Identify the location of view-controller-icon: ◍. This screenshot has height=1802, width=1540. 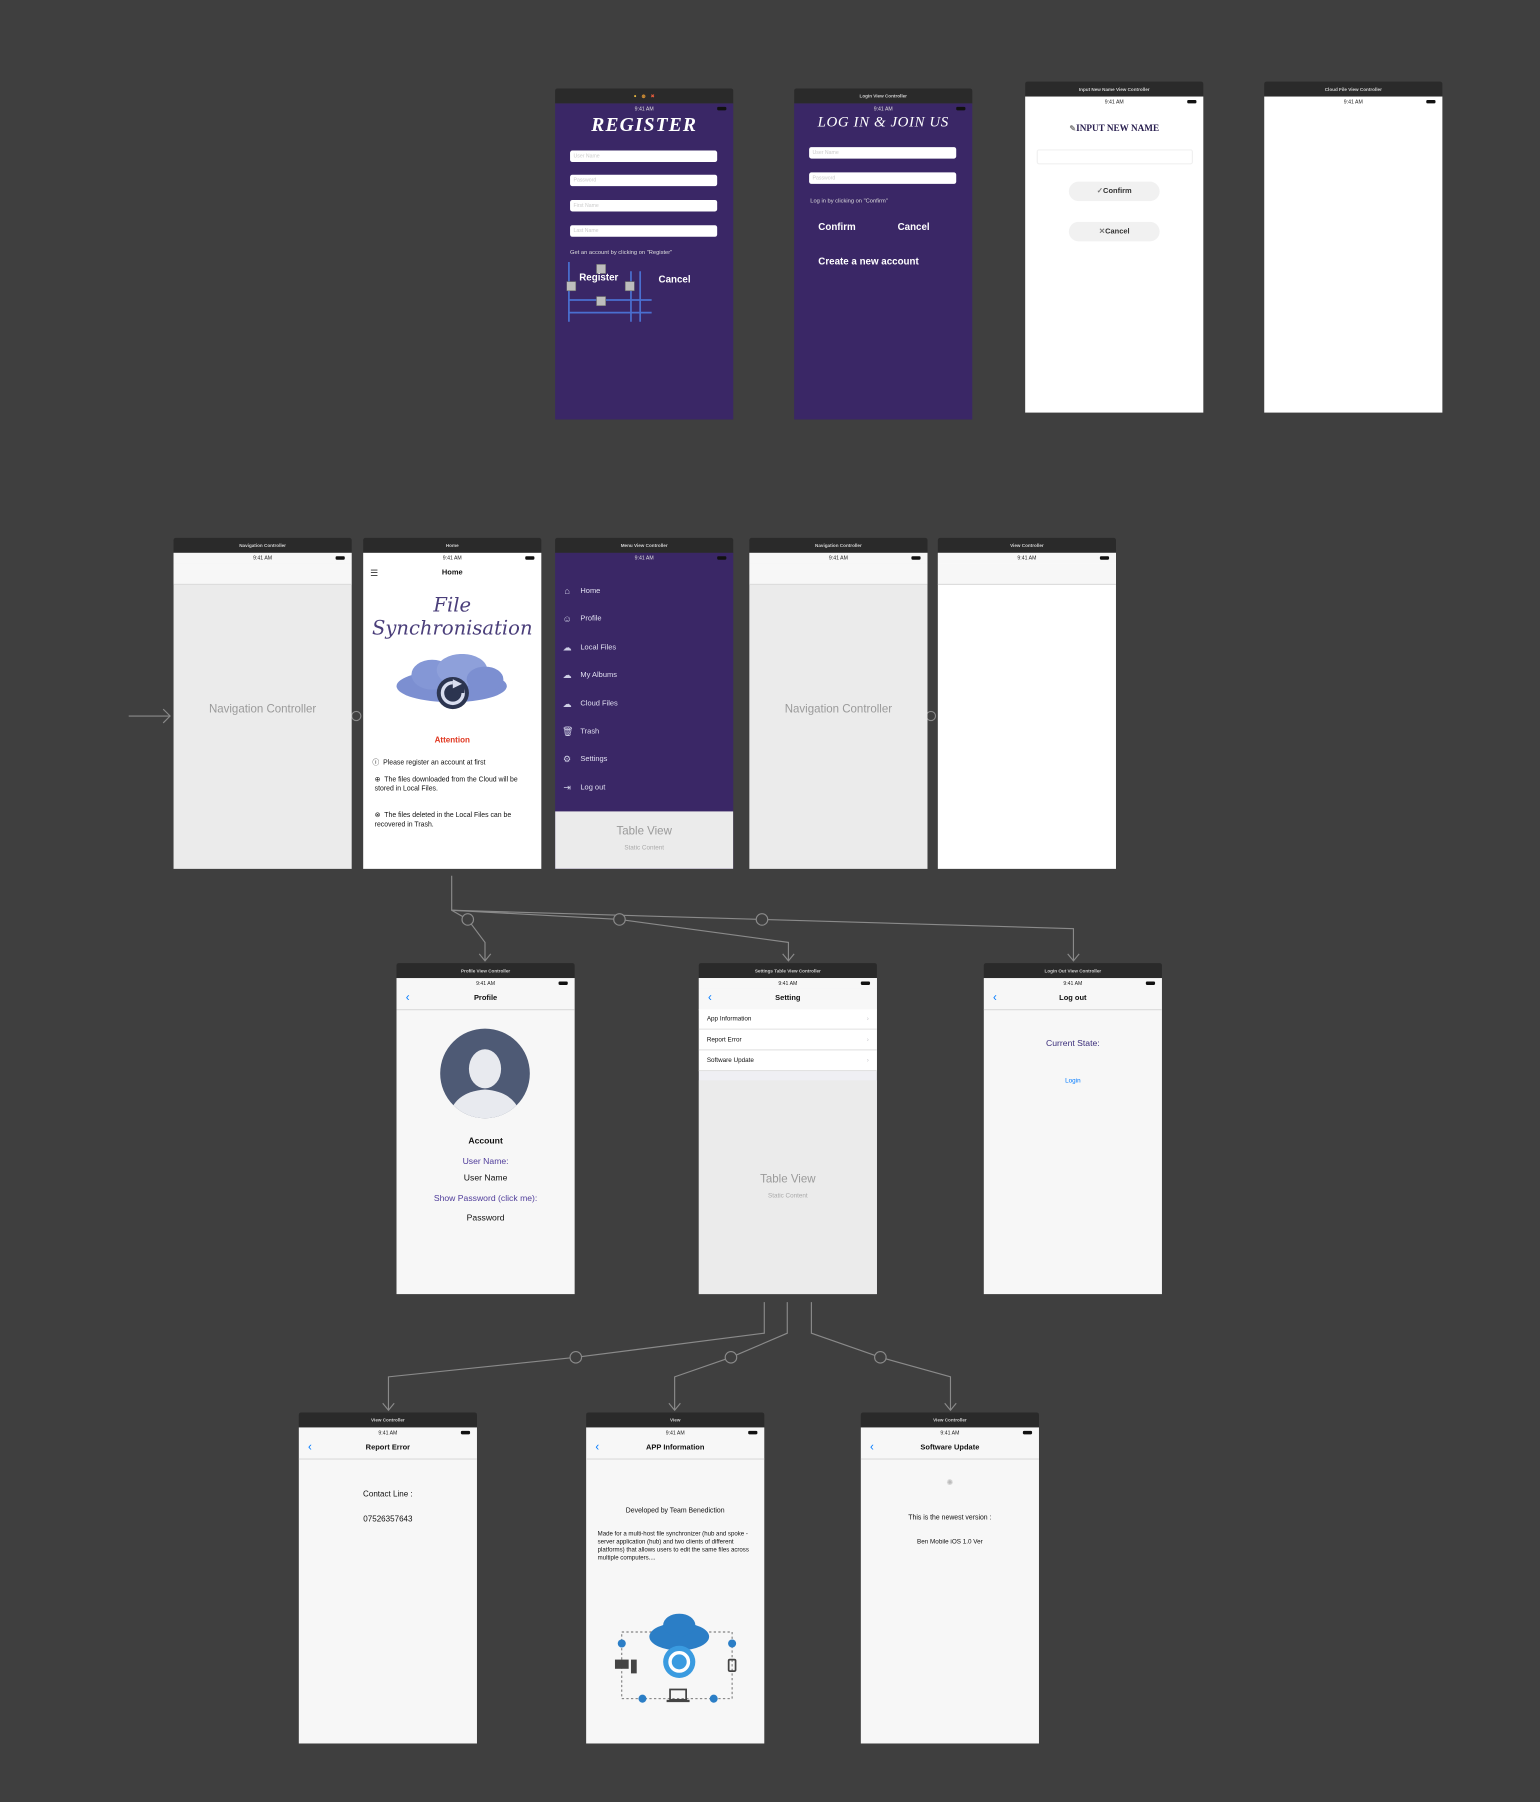
(643, 96).